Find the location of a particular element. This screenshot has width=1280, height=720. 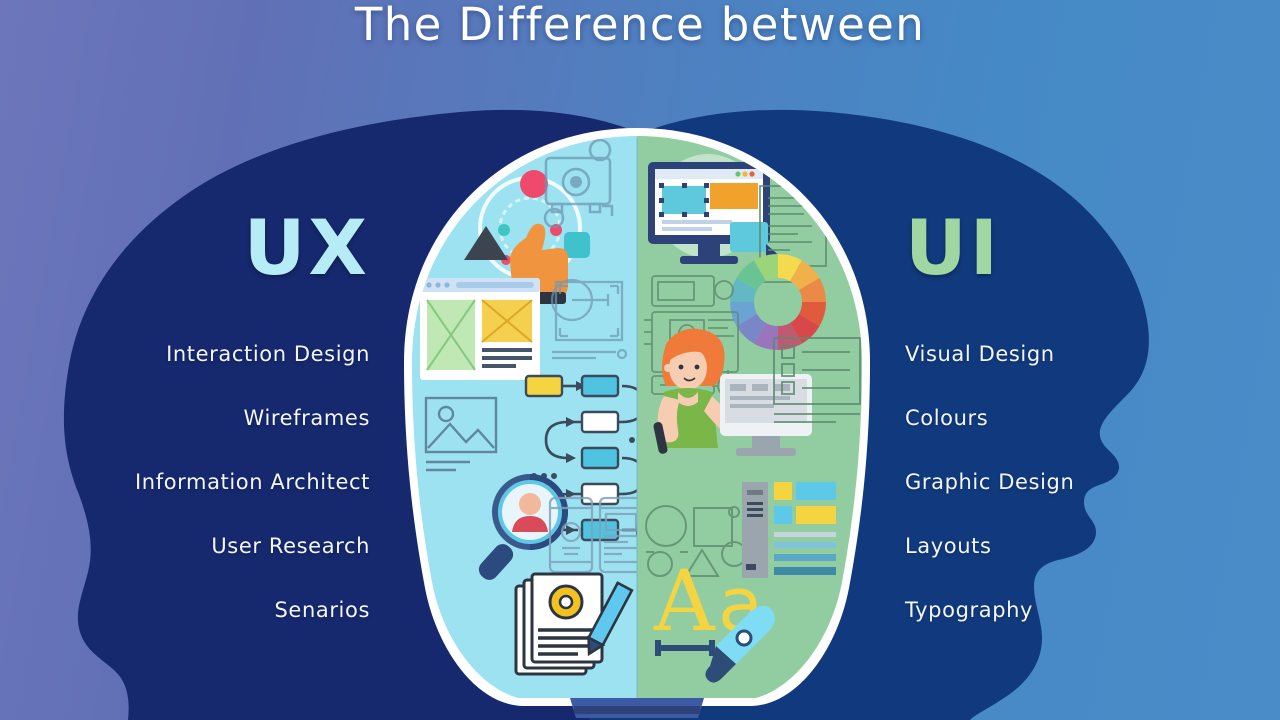

ui-item-visual-design: Visual Design is located at coordinates (980, 354).